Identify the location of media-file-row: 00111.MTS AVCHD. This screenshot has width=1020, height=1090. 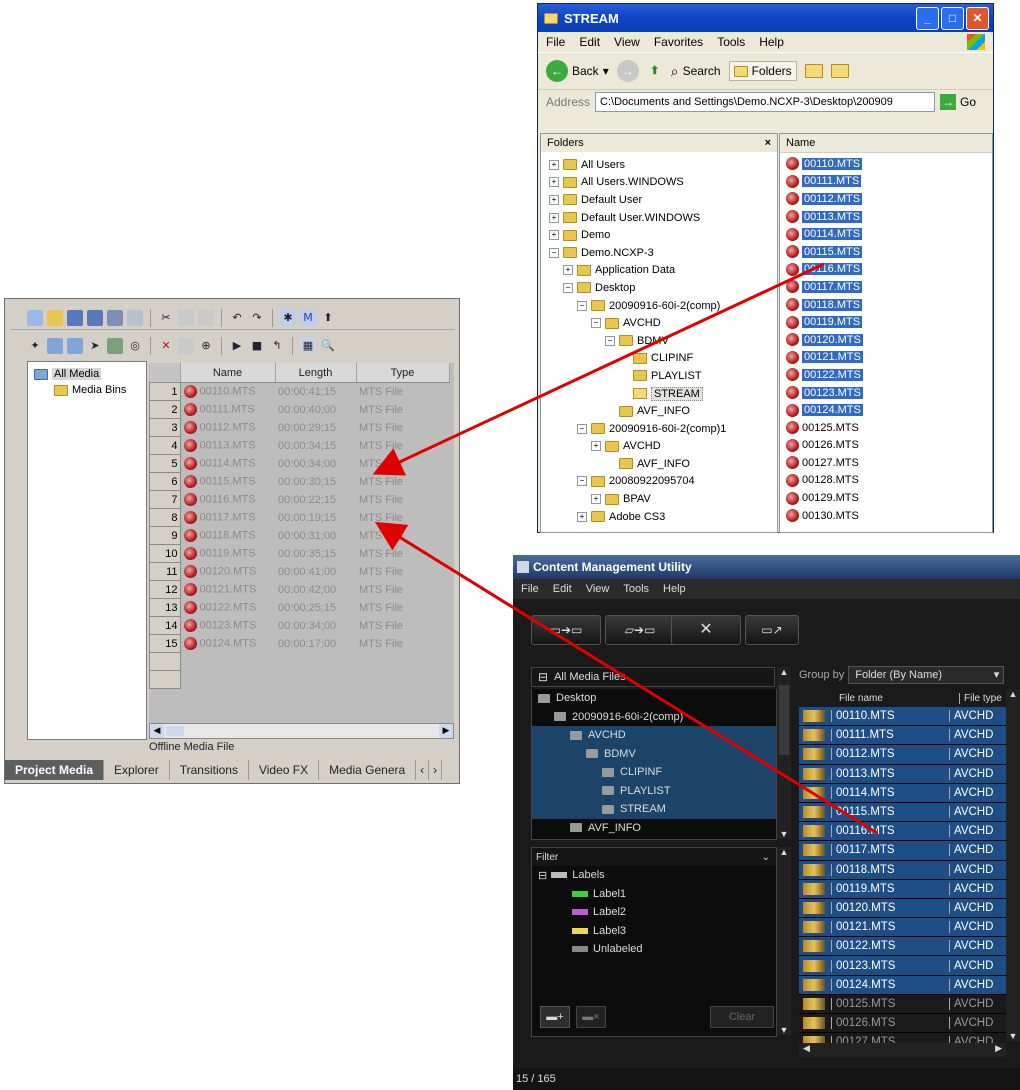
(902, 736).